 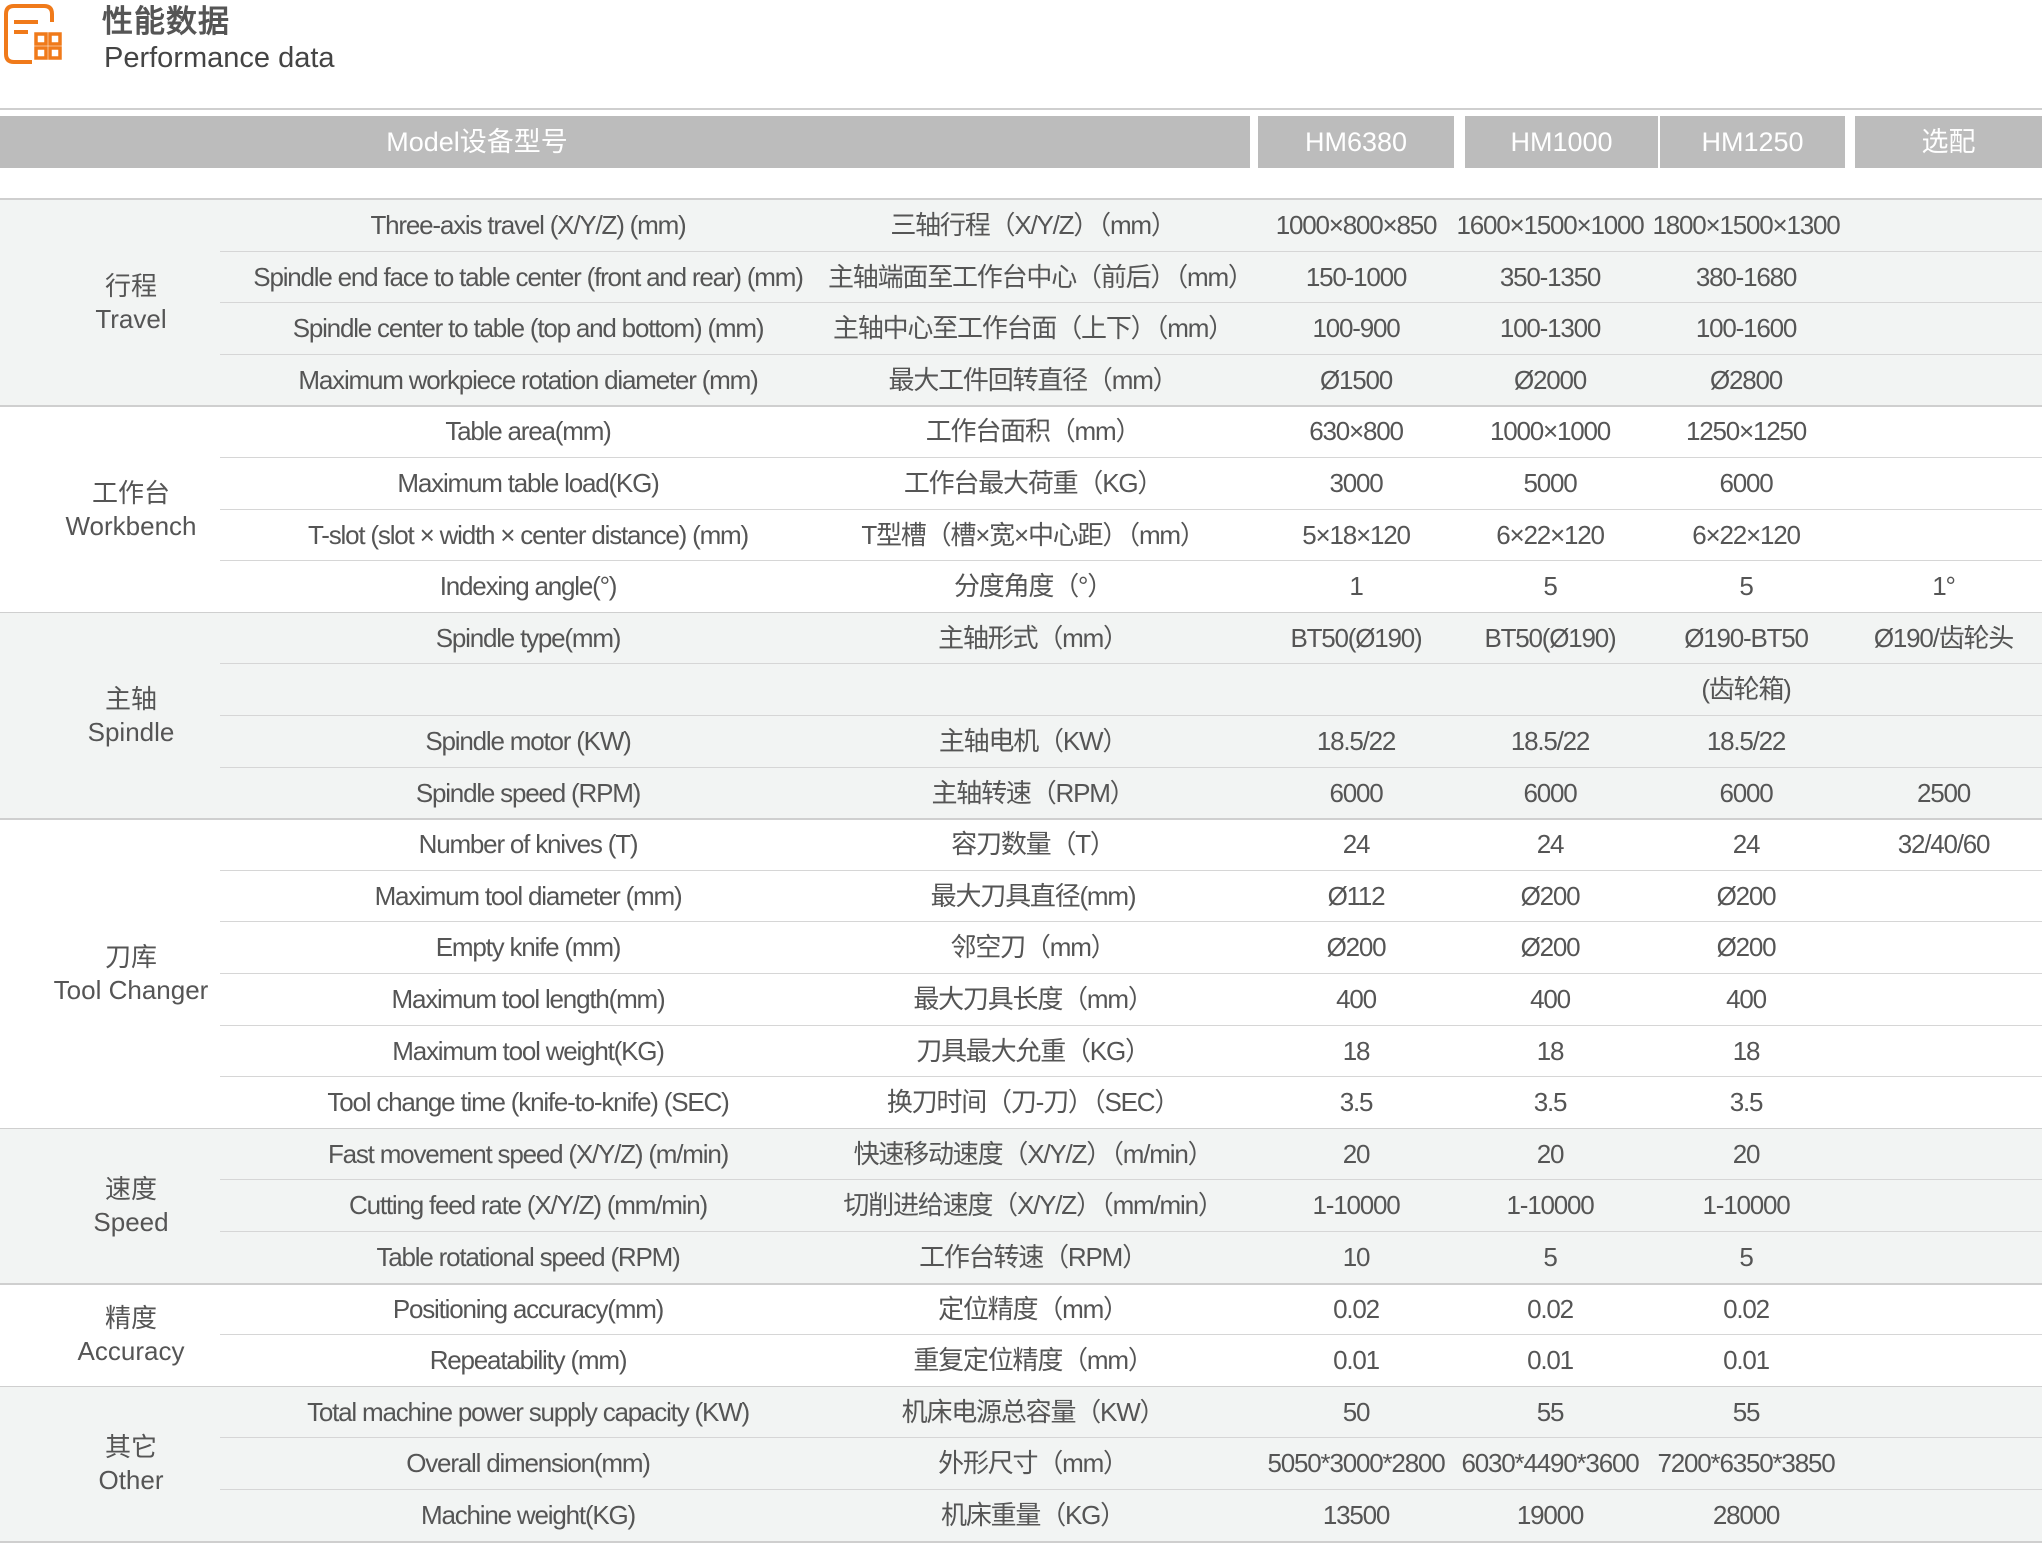 What do you see at coordinates (1356, 431) in the screenshot?
I see `value-hm6380: 630×800` at bounding box center [1356, 431].